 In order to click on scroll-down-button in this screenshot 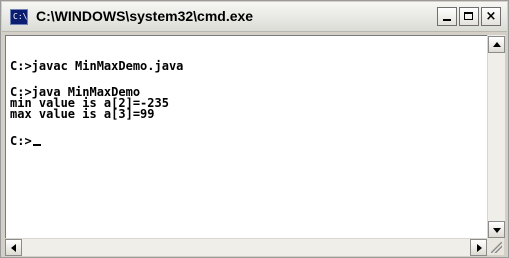, I will do `click(496, 229)`.